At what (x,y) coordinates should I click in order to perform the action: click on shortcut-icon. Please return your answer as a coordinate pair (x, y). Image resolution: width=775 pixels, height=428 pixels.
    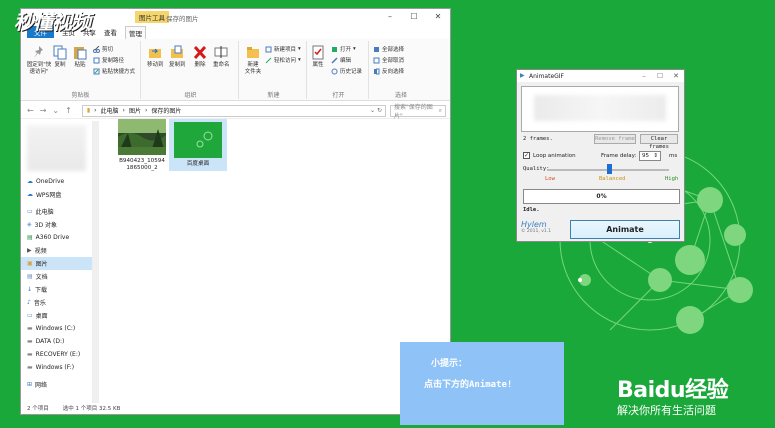
    Looking at the image, I should click on (96, 71).